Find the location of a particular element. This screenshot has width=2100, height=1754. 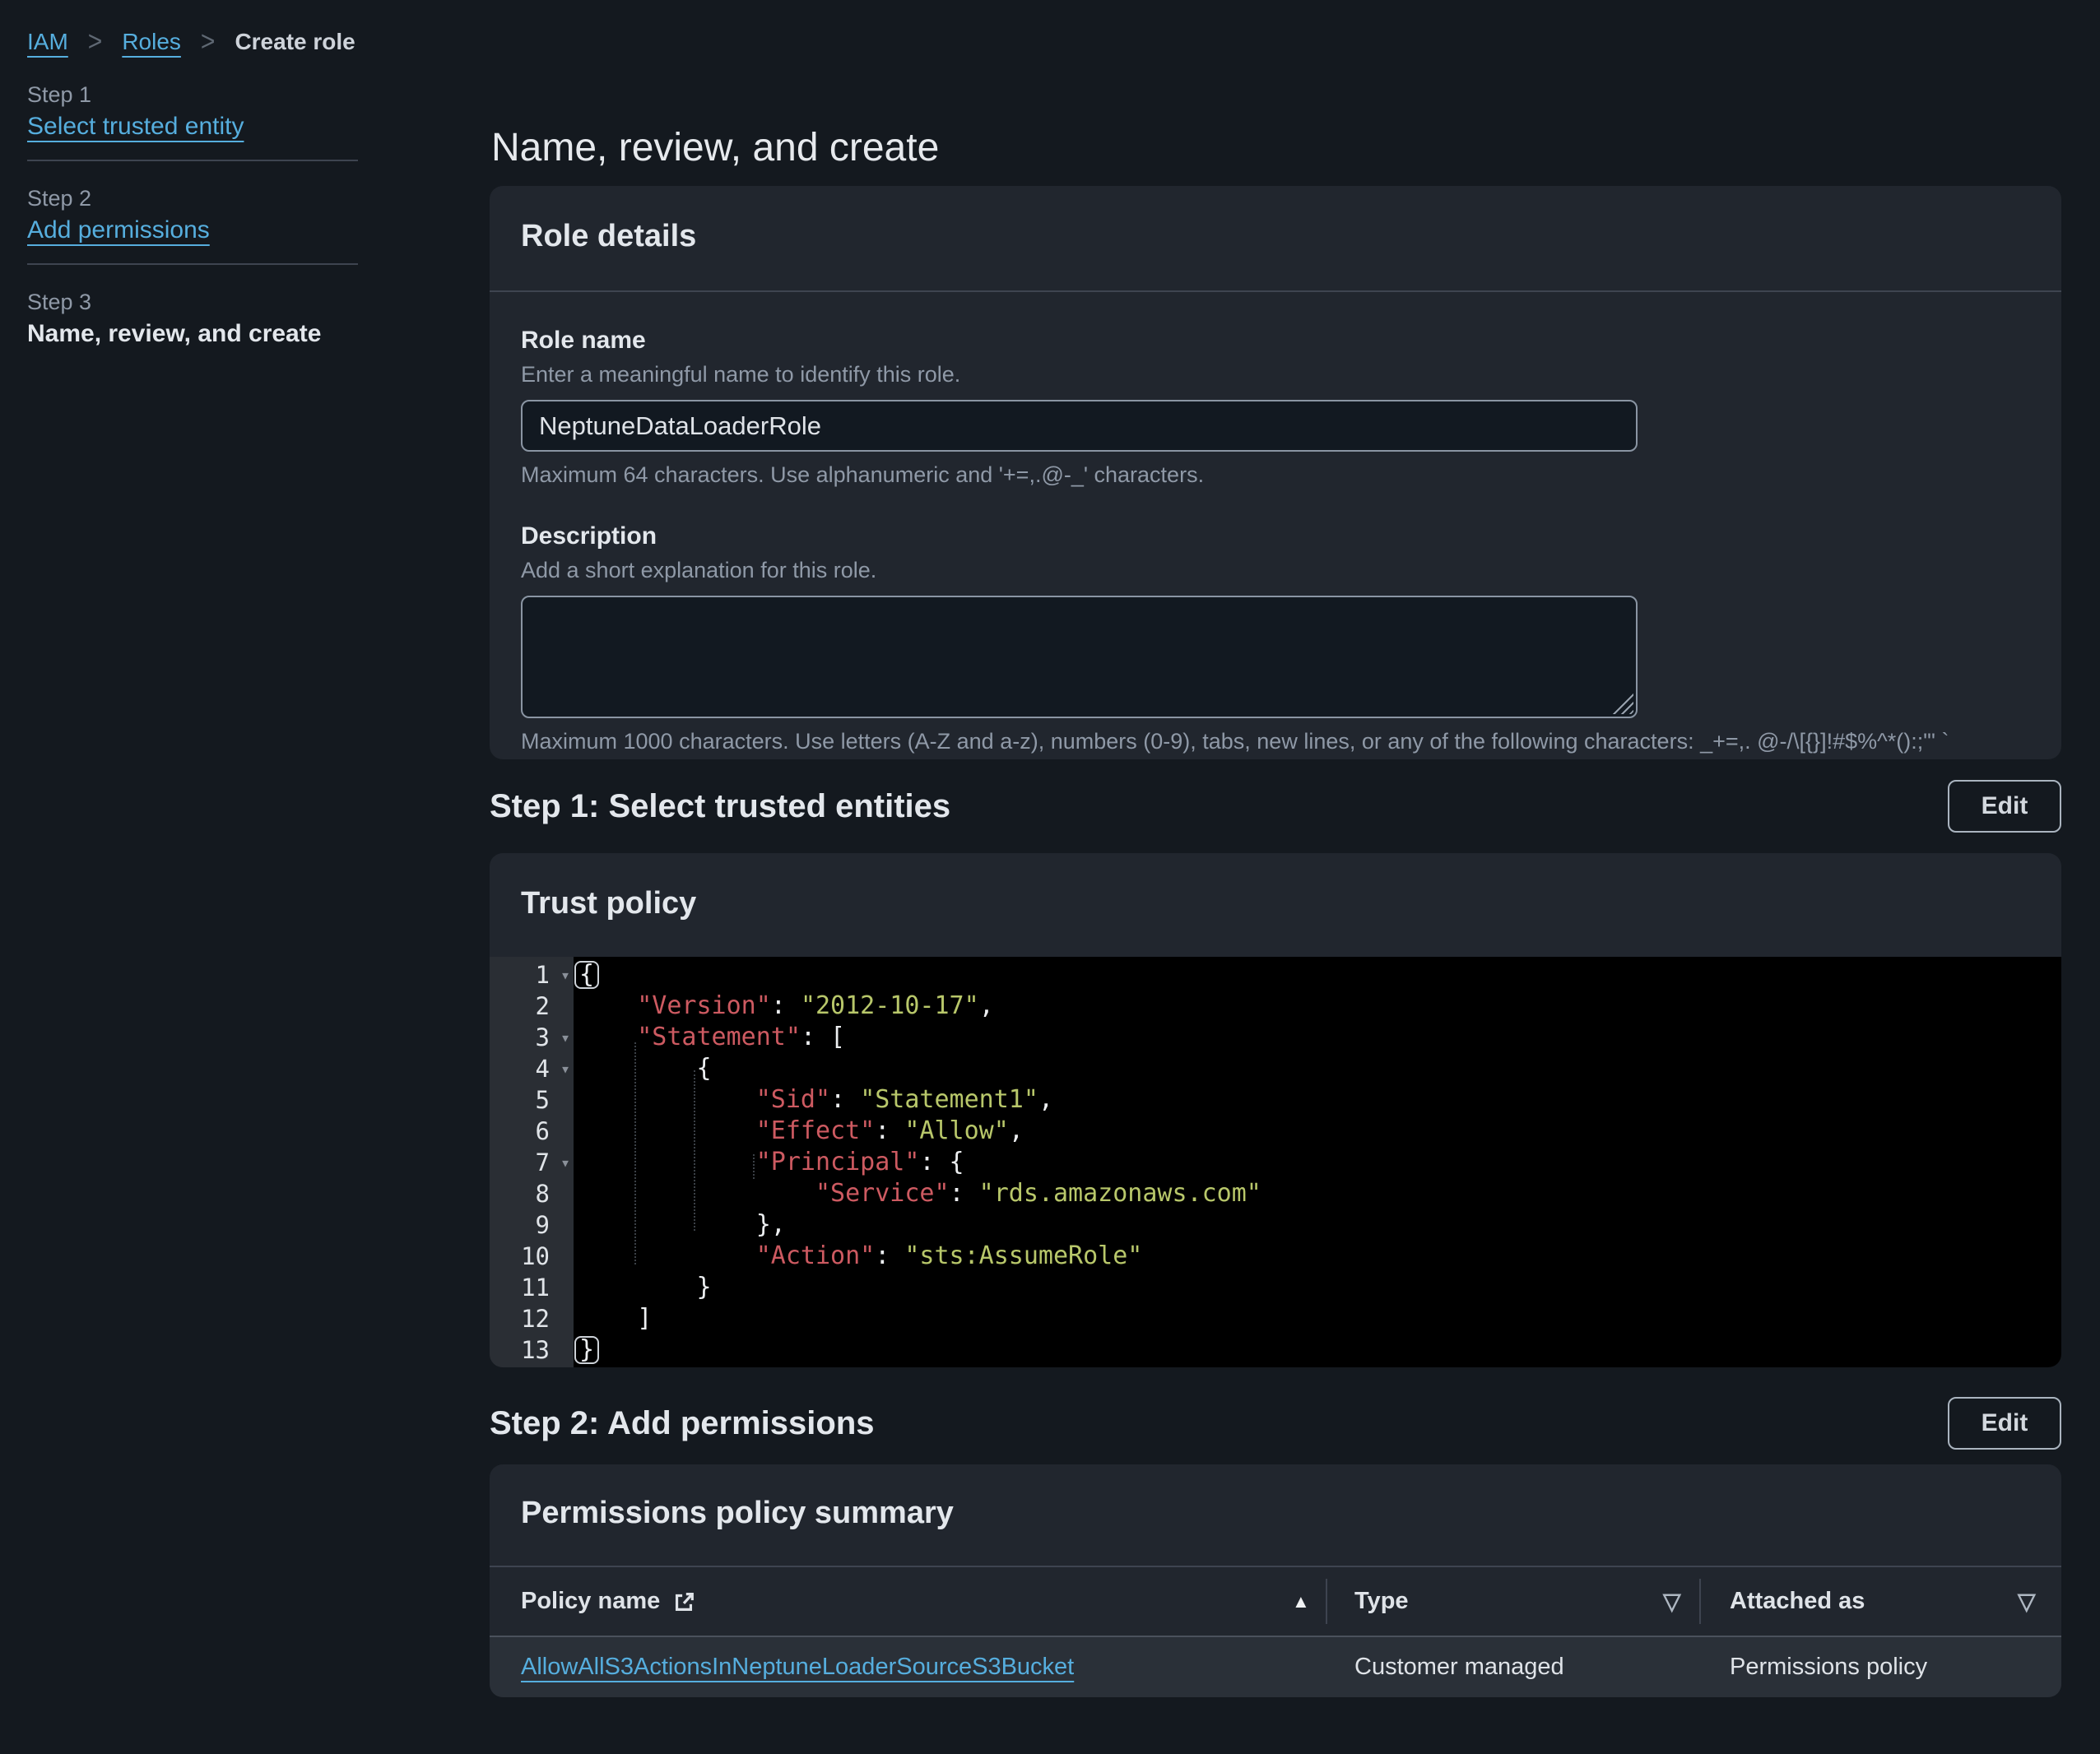

line-number: 12 is located at coordinates (535, 1319).